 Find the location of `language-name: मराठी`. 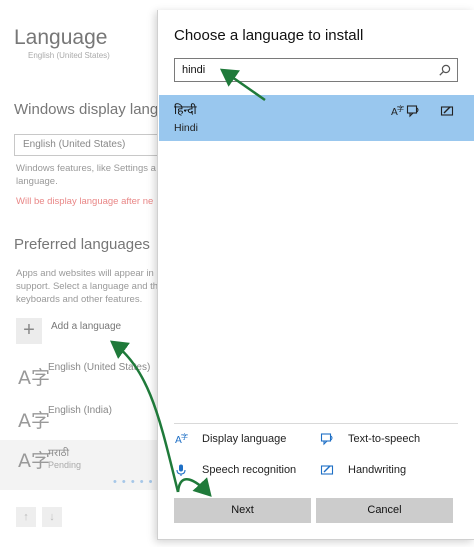

language-name: मराठी is located at coordinates (59, 453).